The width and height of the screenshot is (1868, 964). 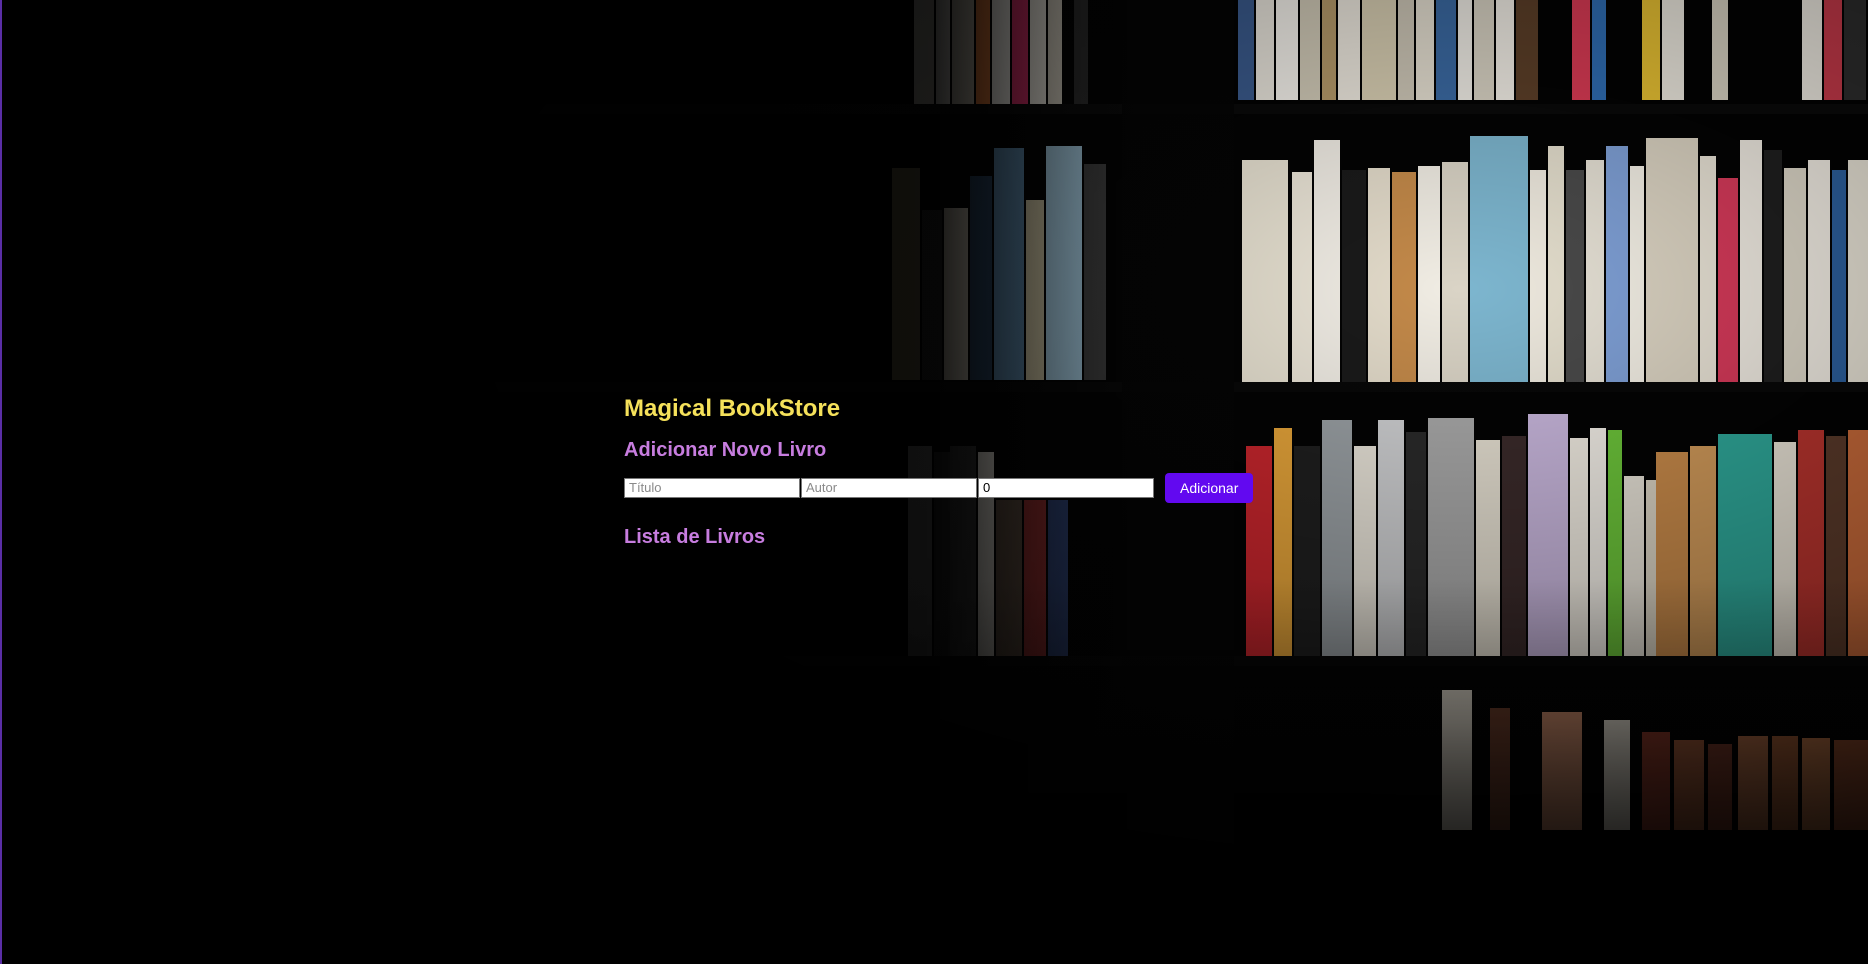 What do you see at coordinates (695, 537) in the screenshot?
I see `book-list-heading: Lista de Livros` at bounding box center [695, 537].